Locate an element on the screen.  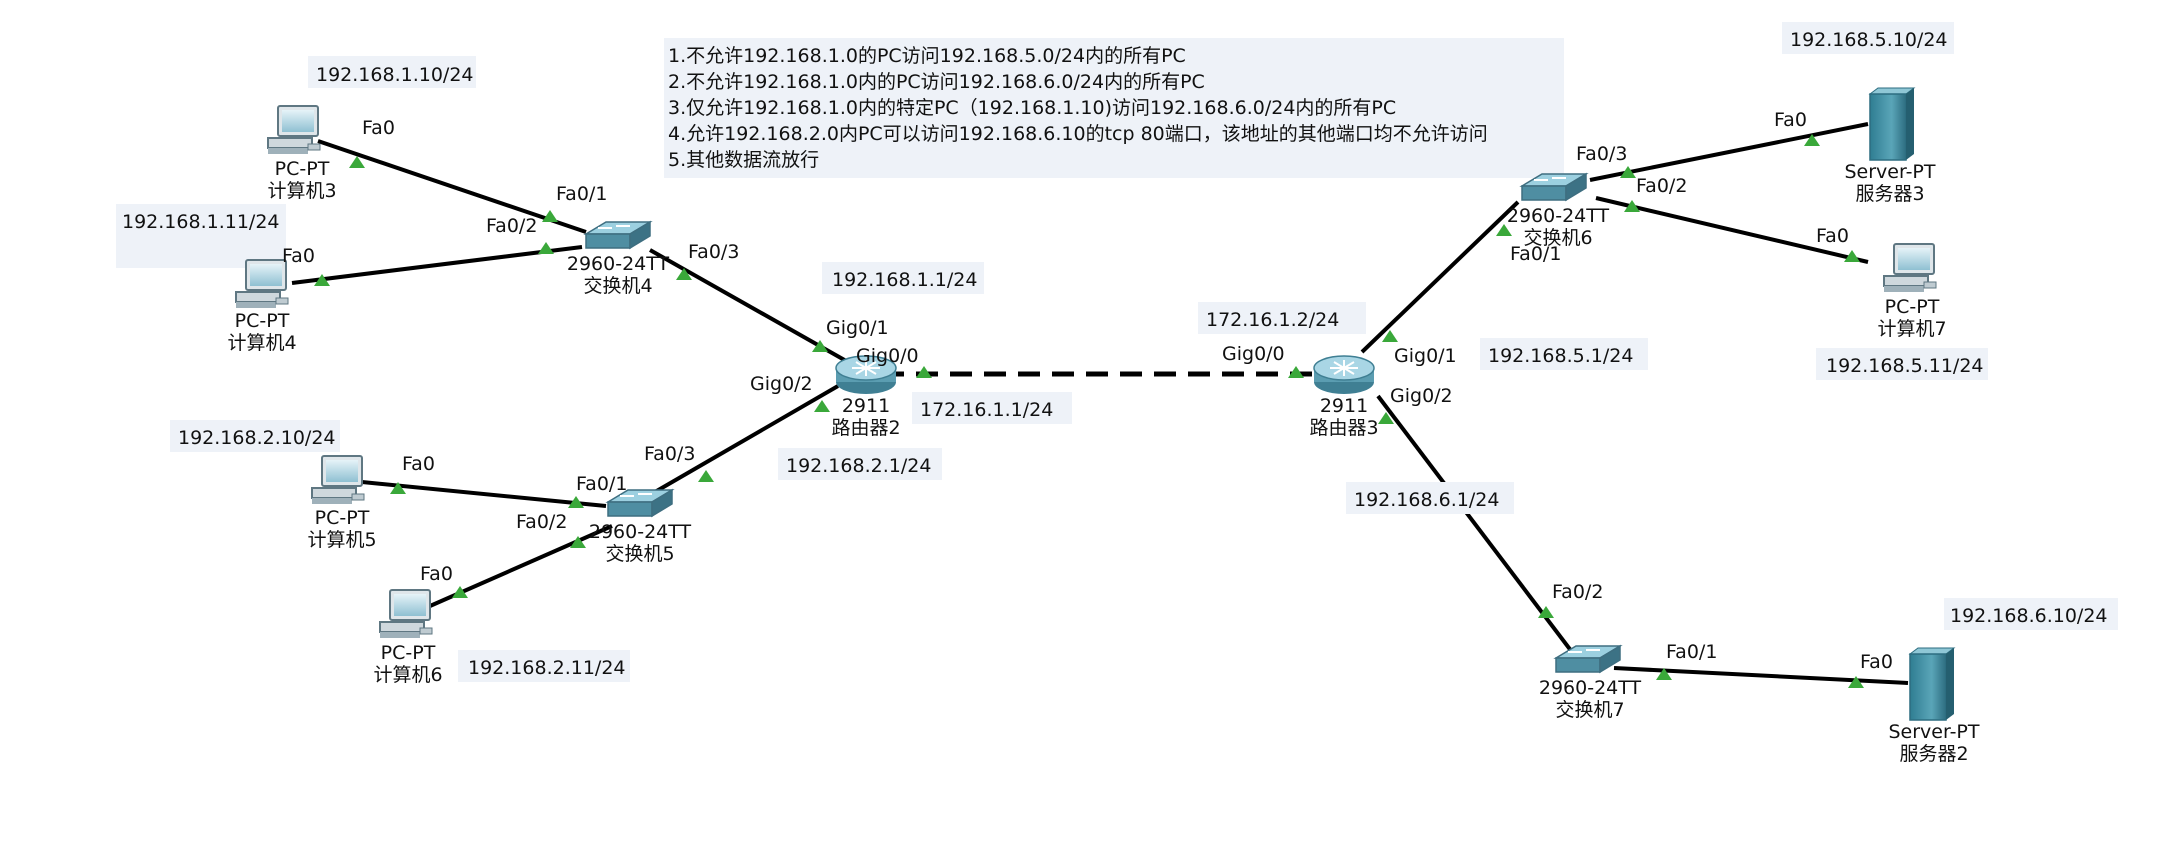
pc5-model: PC-PT is located at coordinates (342, 518).